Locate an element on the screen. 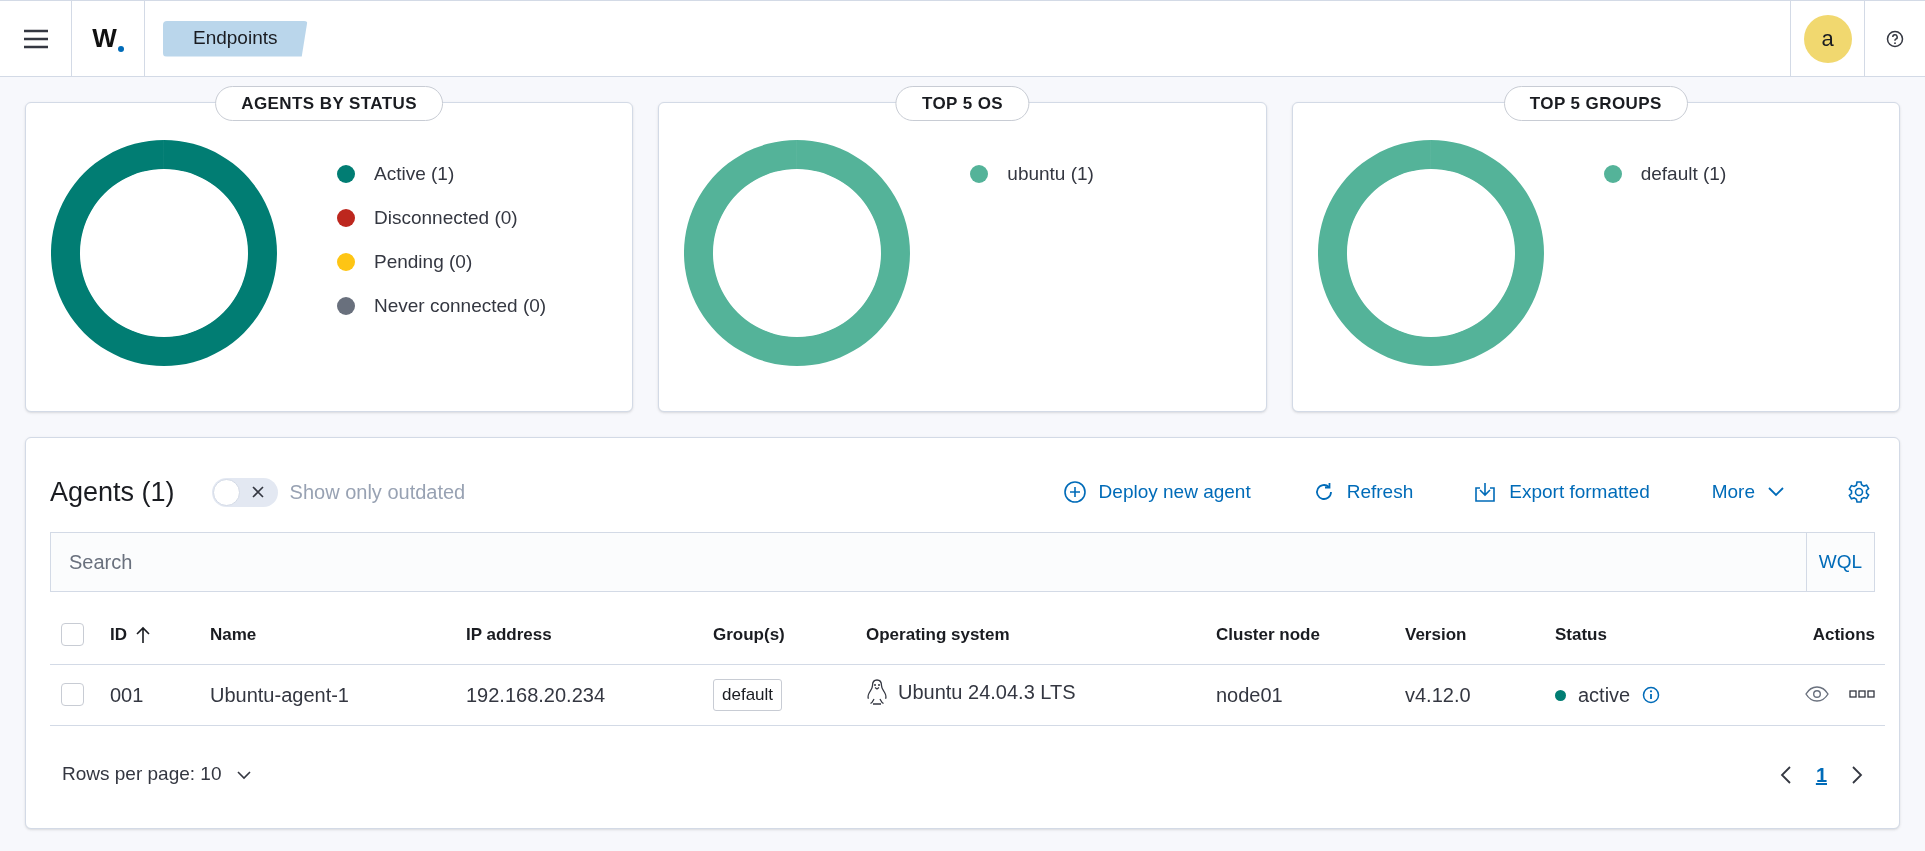 The image size is (1925, 851). dots-icon is located at coordinates (1862, 693).